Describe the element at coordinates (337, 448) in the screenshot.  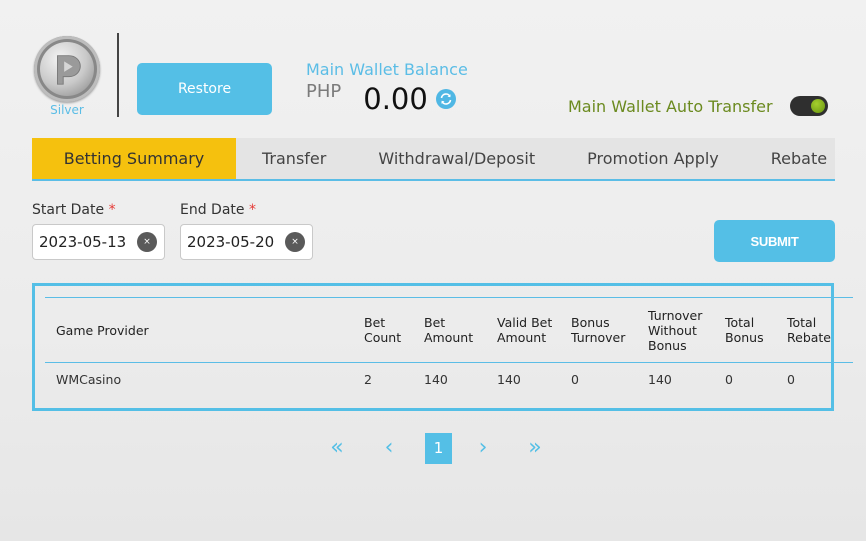
I see `first-page-button: «` at that location.